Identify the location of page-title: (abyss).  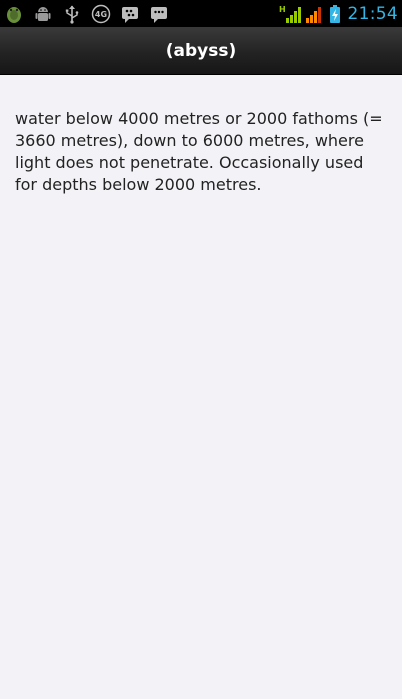
(201, 50).